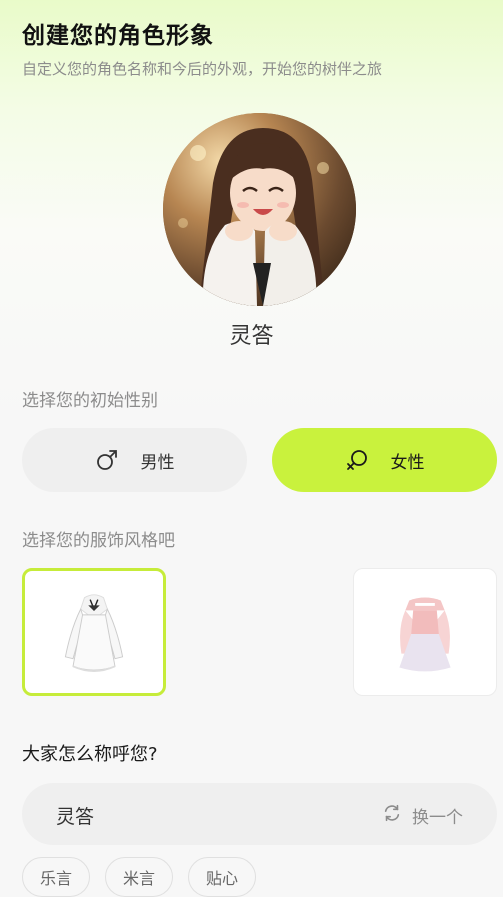 The width and height of the screenshot is (503, 897). What do you see at coordinates (139, 877) in the screenshot?
I see `name-suggestion-chip: 米言` at bounding box center [139, 877].